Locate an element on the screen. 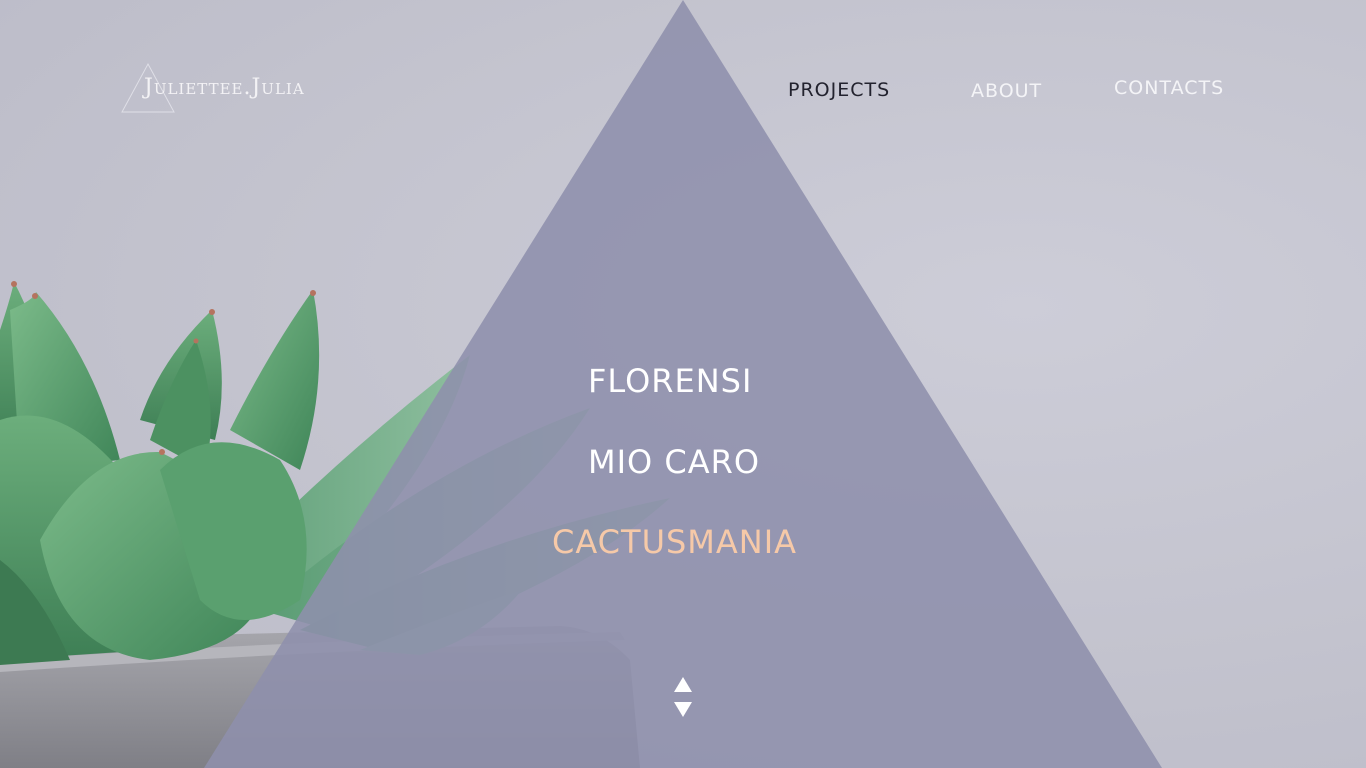  logo-text: Juliettee.Julia is located at coordinates (224, 87).